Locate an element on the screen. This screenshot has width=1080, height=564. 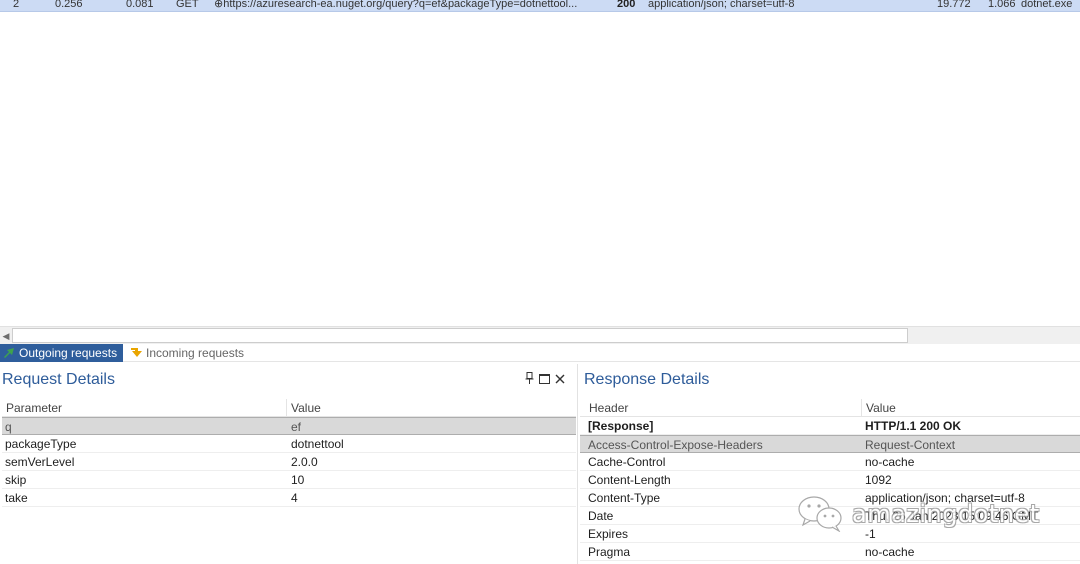
table-row: Content-Length 1092 is located at coordinates (830, 480).